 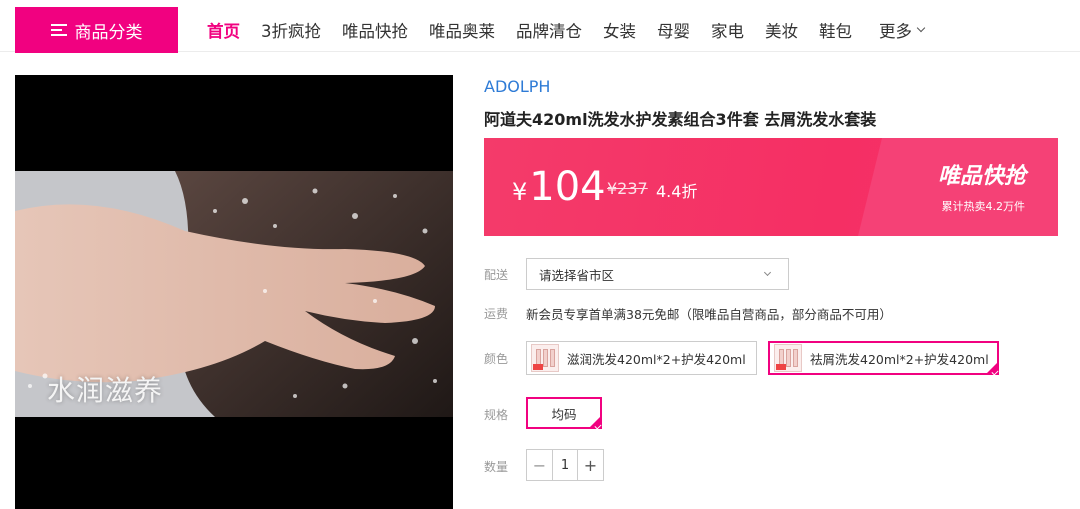 I want to click on product-title: 阿道夫420ml洗发水护发素组合3件套 去屑洗发水套装, so click(x=680, y=119).